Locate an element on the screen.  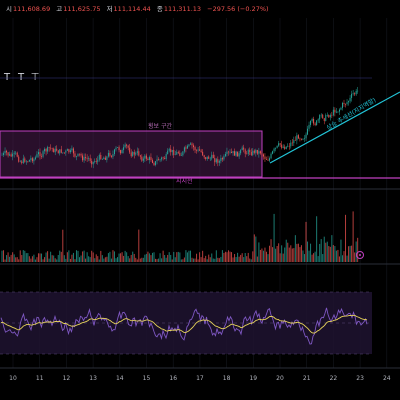
x-tick-label: 13 is located at coordinates (93, 378).